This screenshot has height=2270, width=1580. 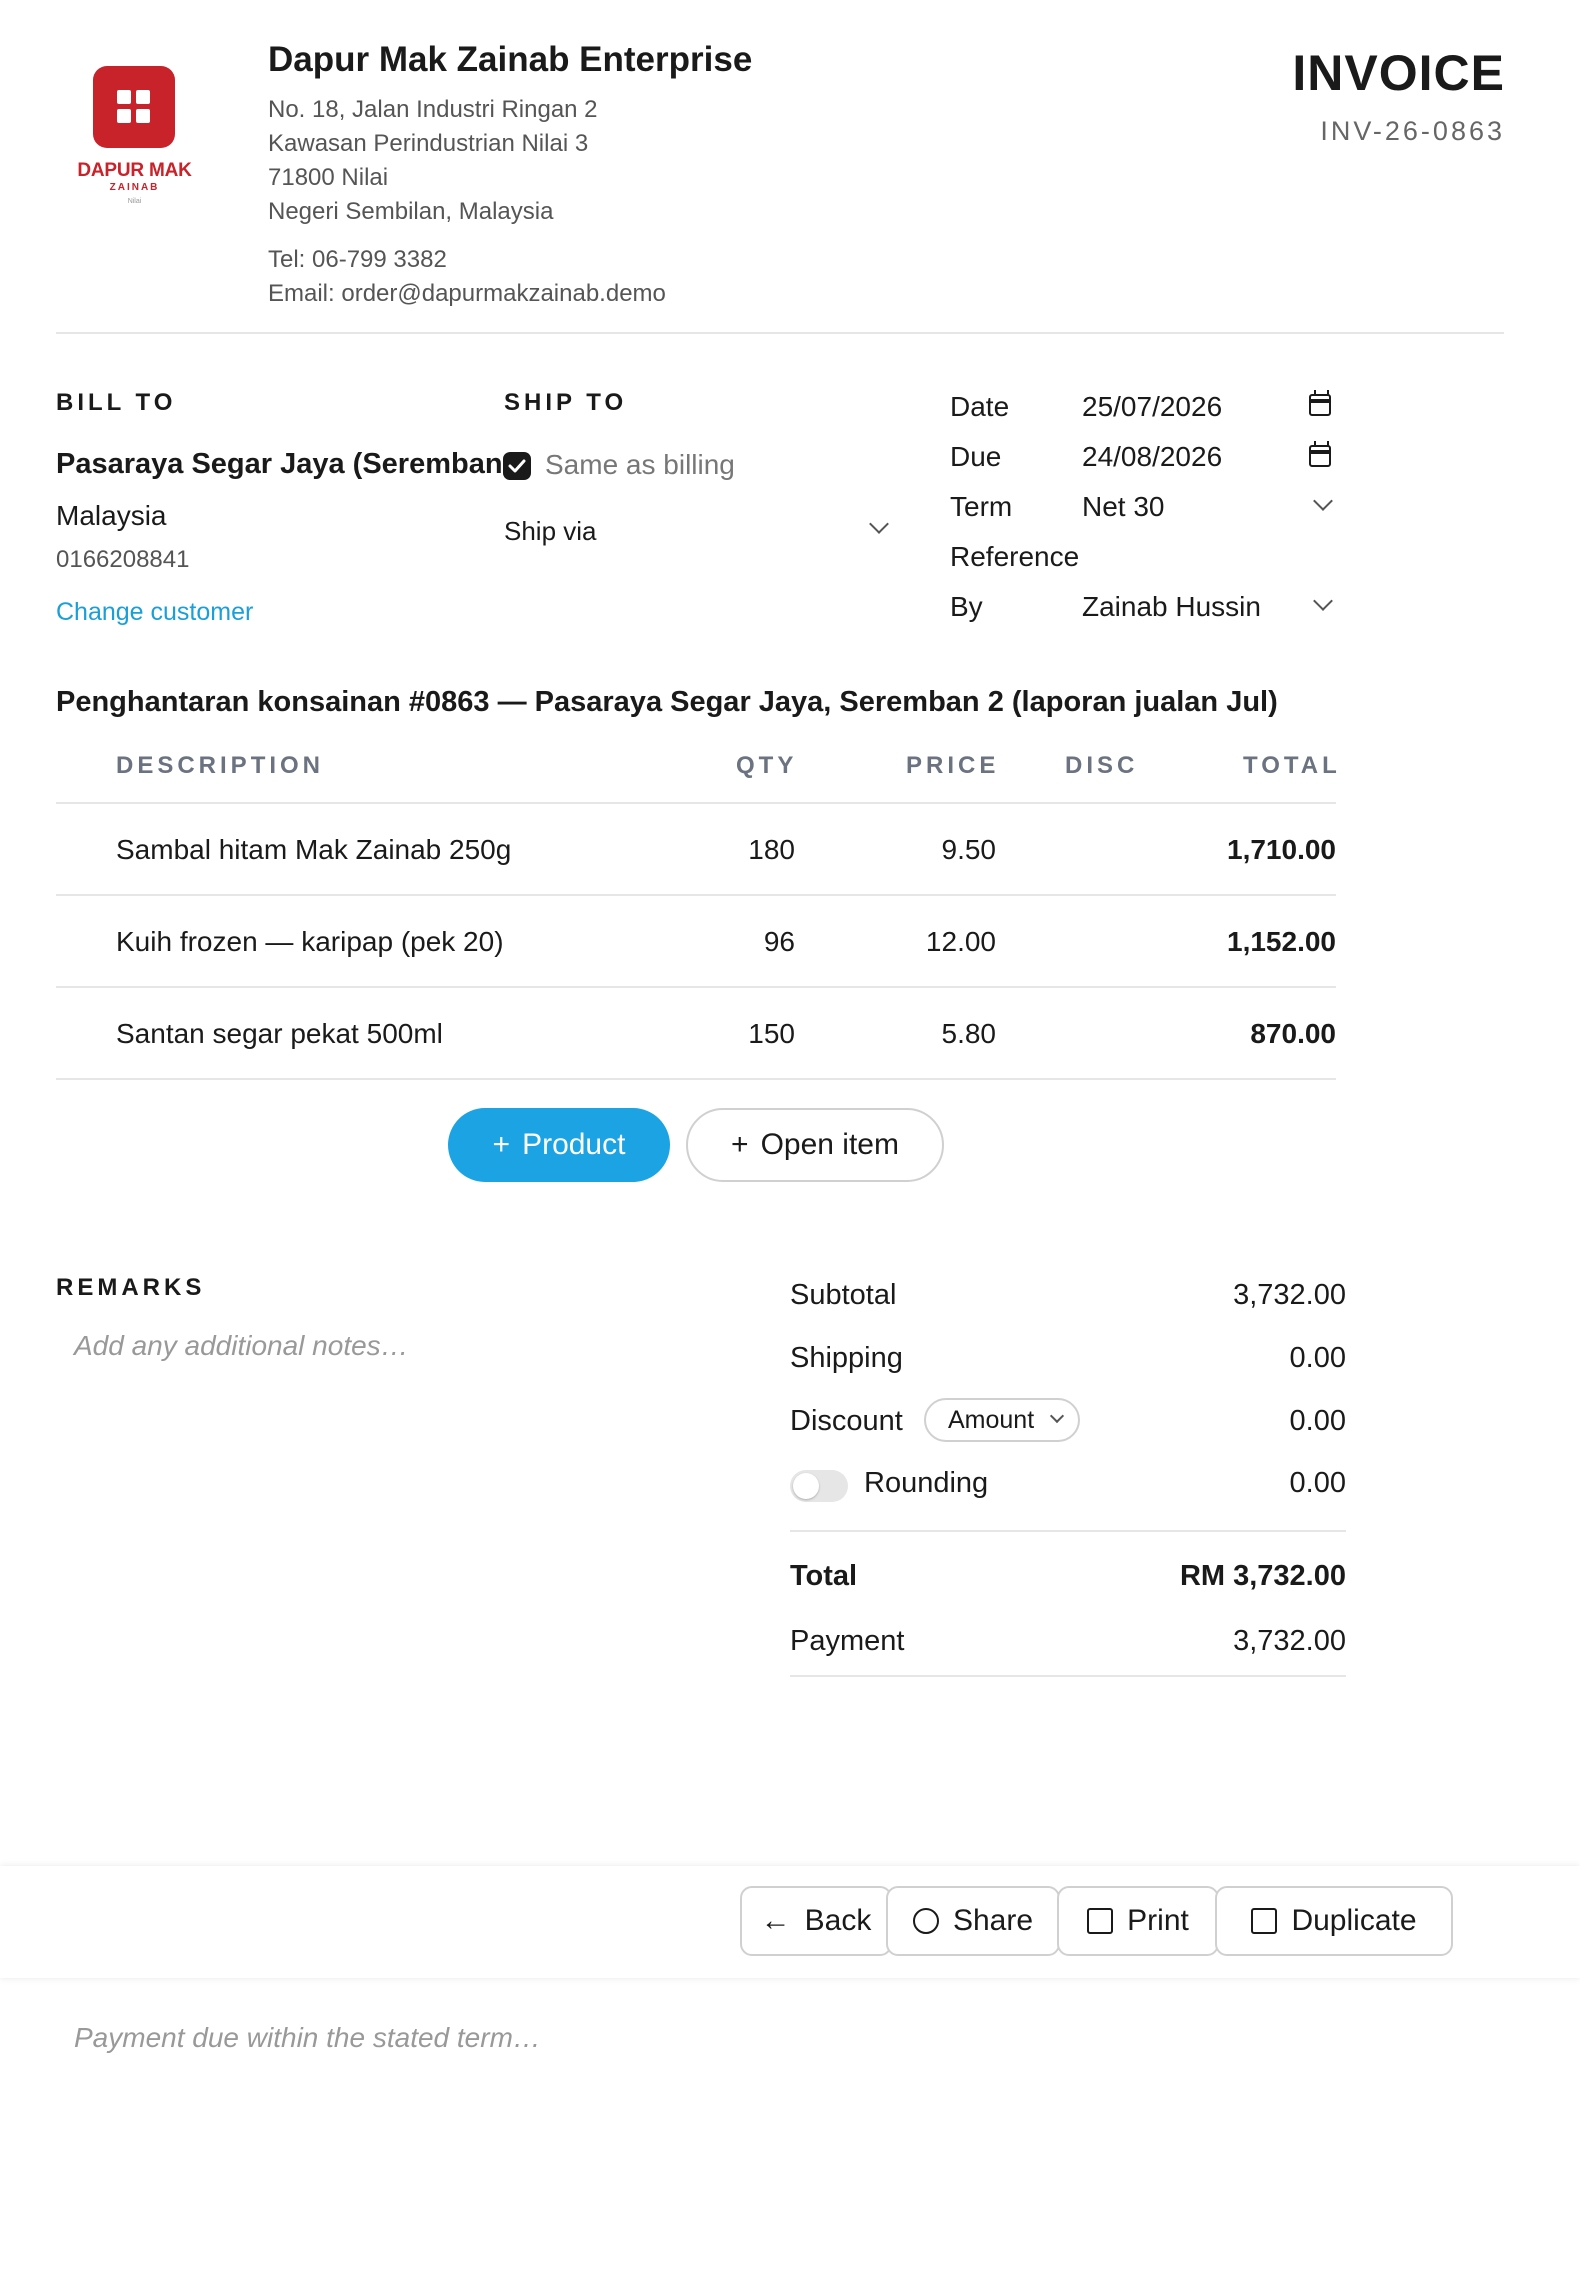 I want to click on checkmark-icon, so click(x=517, y=466).